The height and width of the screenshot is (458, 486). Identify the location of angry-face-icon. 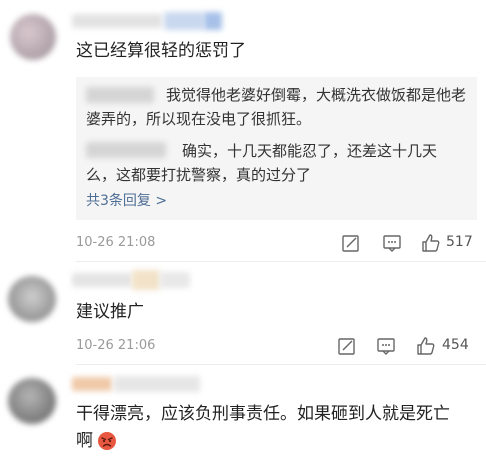
(107, 441).